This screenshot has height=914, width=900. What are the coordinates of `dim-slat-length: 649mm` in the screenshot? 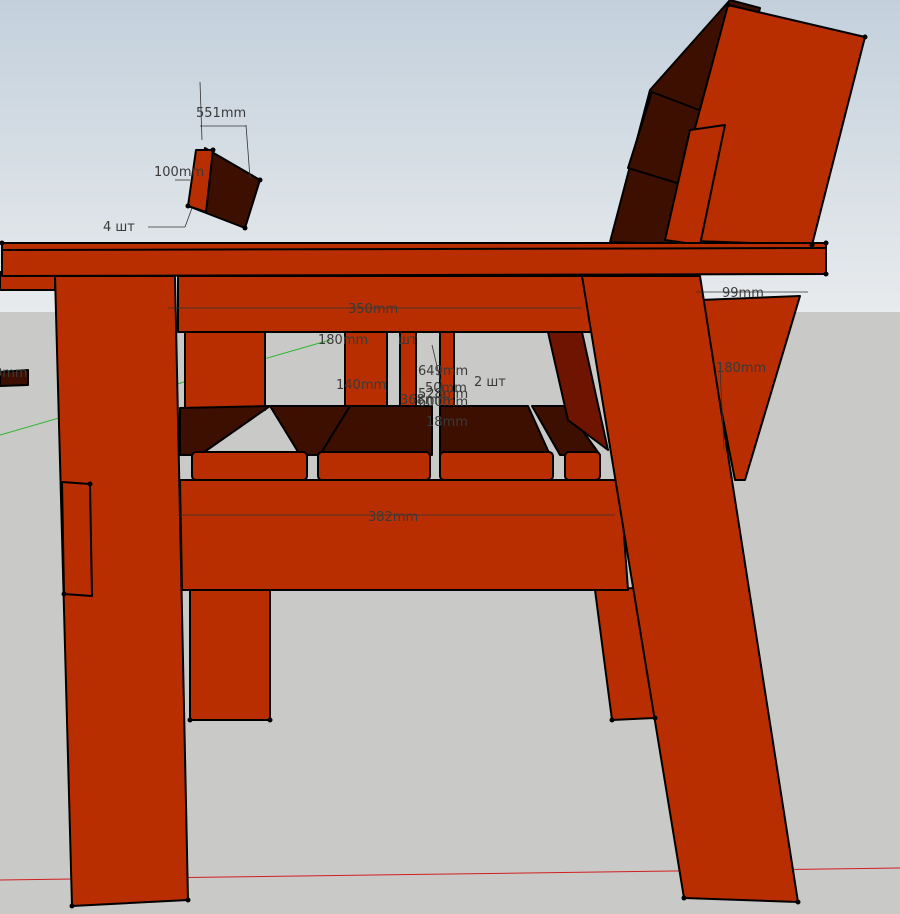 It's located at (443, 371).